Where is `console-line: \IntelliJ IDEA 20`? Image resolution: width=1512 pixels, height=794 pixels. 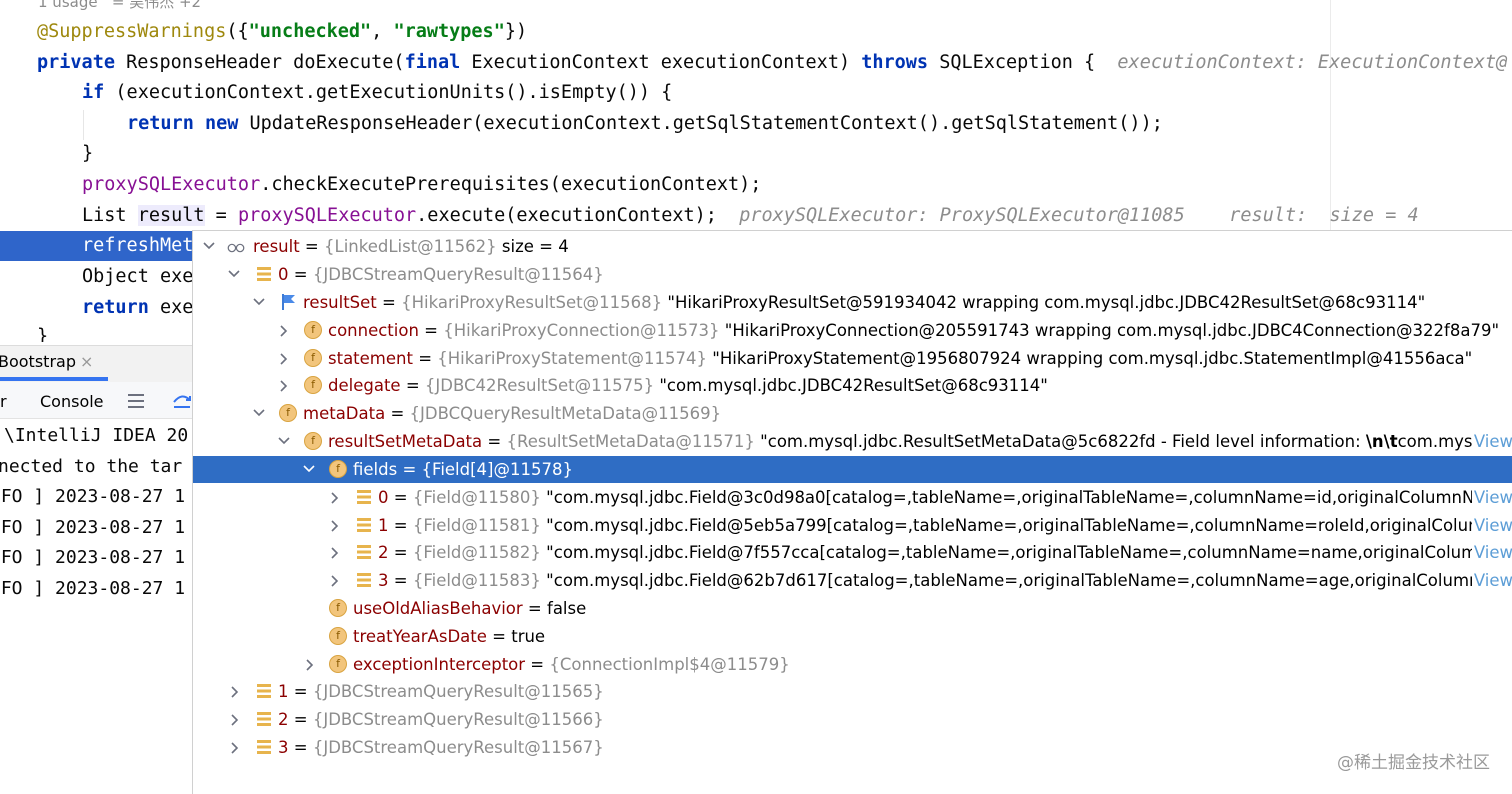
console-line: \IntelliJ IDEA 20 is located at coordinates (96, 435).